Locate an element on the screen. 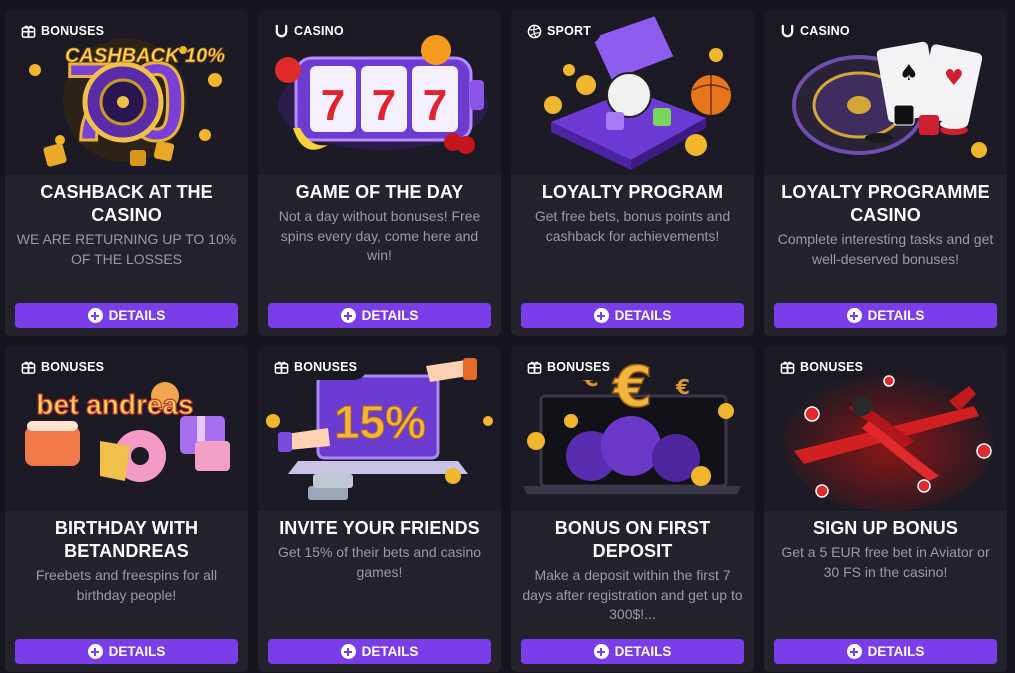 This screenshot has height=673, width=1015. promo-title: LOYALTY PROGRAM is located at coordinates (632, 192).